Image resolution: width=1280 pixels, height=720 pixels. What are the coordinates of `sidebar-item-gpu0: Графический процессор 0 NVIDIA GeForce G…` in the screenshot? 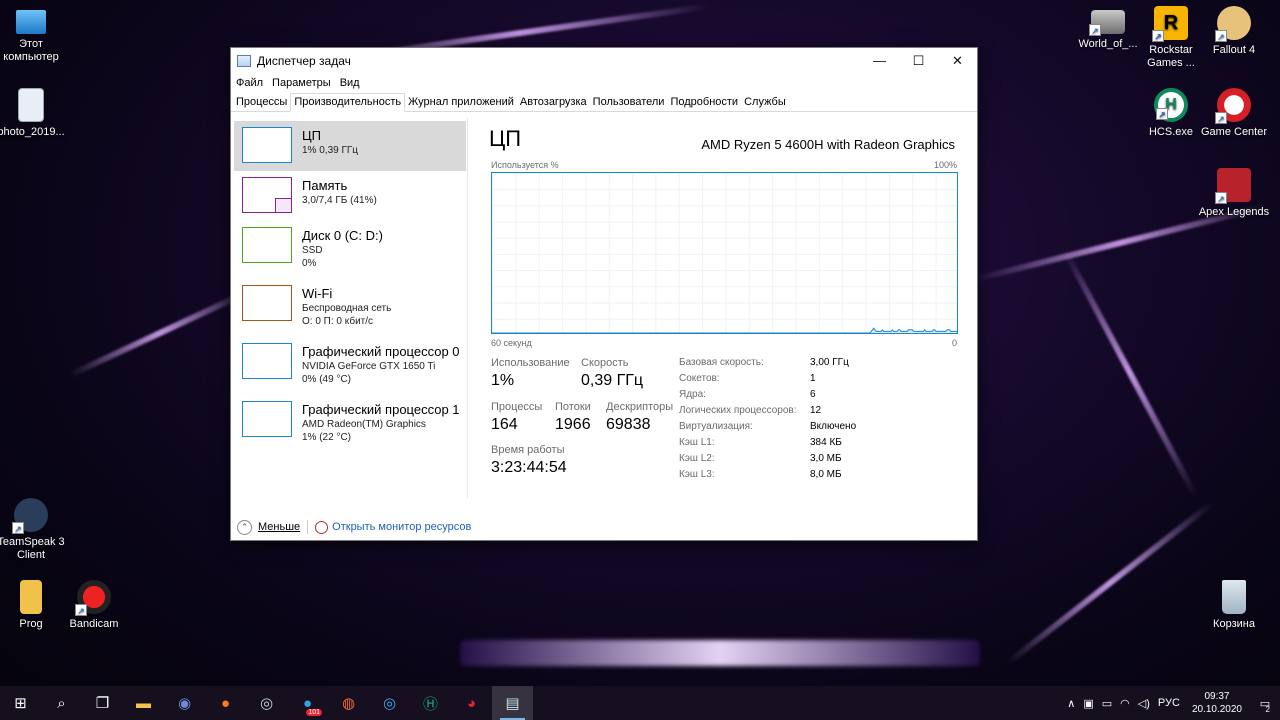 It's located at (350, 362).